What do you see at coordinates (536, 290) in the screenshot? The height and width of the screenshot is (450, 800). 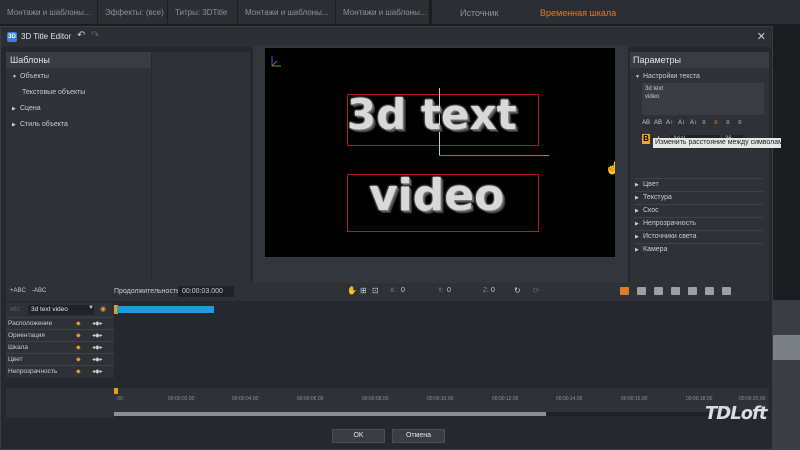 I see `link-icon: ⟳` at bounding box center [536, 290].